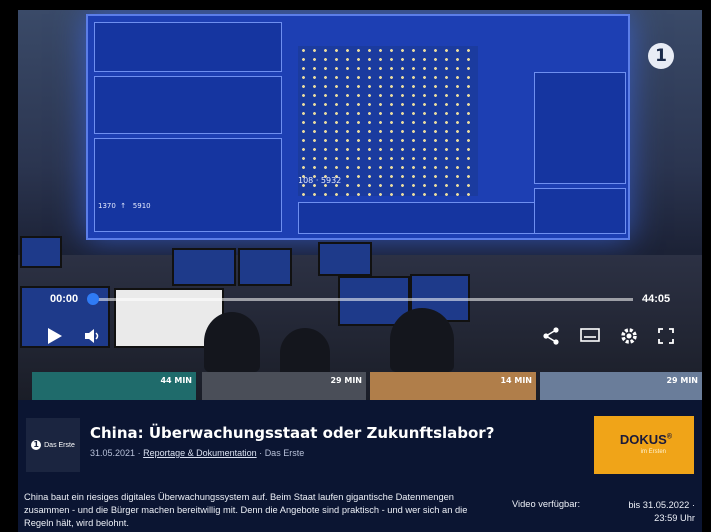 This screenshot has height=532, width=711. What do you see at coordinates (656, 512) in the screenshot?
I see `availability-date: bis 31.05.2022 · 23:59 Uhr` at bounding box center [656, 512].